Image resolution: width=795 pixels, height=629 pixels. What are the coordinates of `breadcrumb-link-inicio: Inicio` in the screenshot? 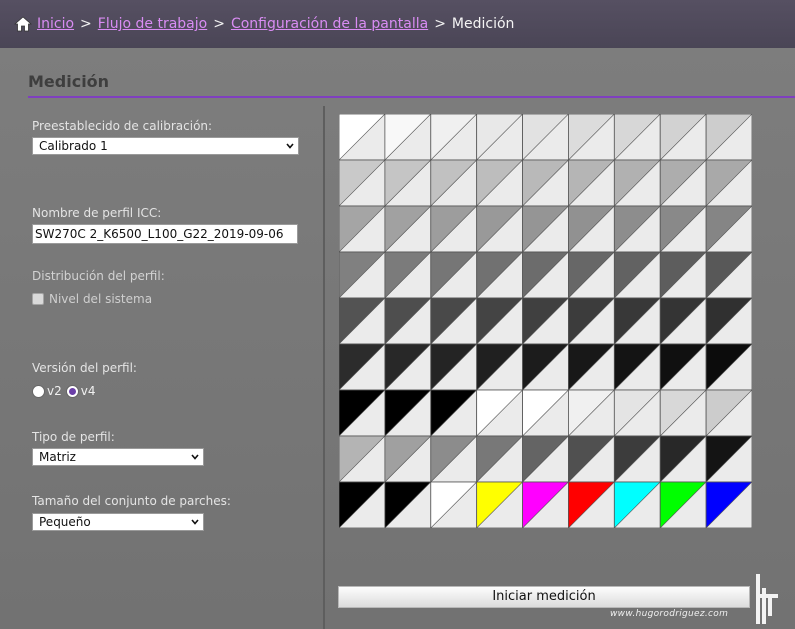 It's located at (55, 24).